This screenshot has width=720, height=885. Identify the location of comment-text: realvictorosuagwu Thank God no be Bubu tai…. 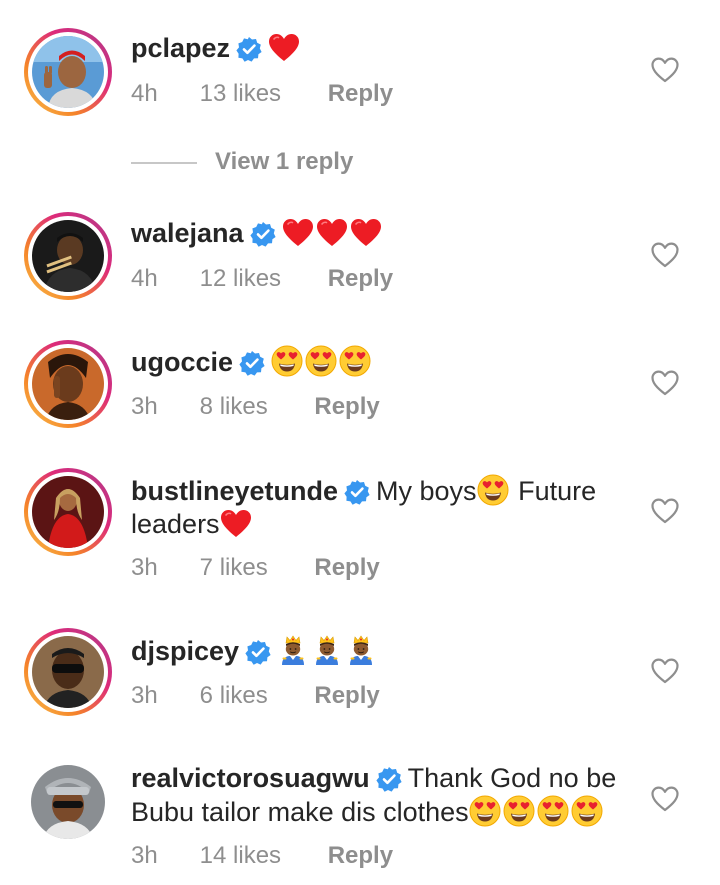
(386, 795).